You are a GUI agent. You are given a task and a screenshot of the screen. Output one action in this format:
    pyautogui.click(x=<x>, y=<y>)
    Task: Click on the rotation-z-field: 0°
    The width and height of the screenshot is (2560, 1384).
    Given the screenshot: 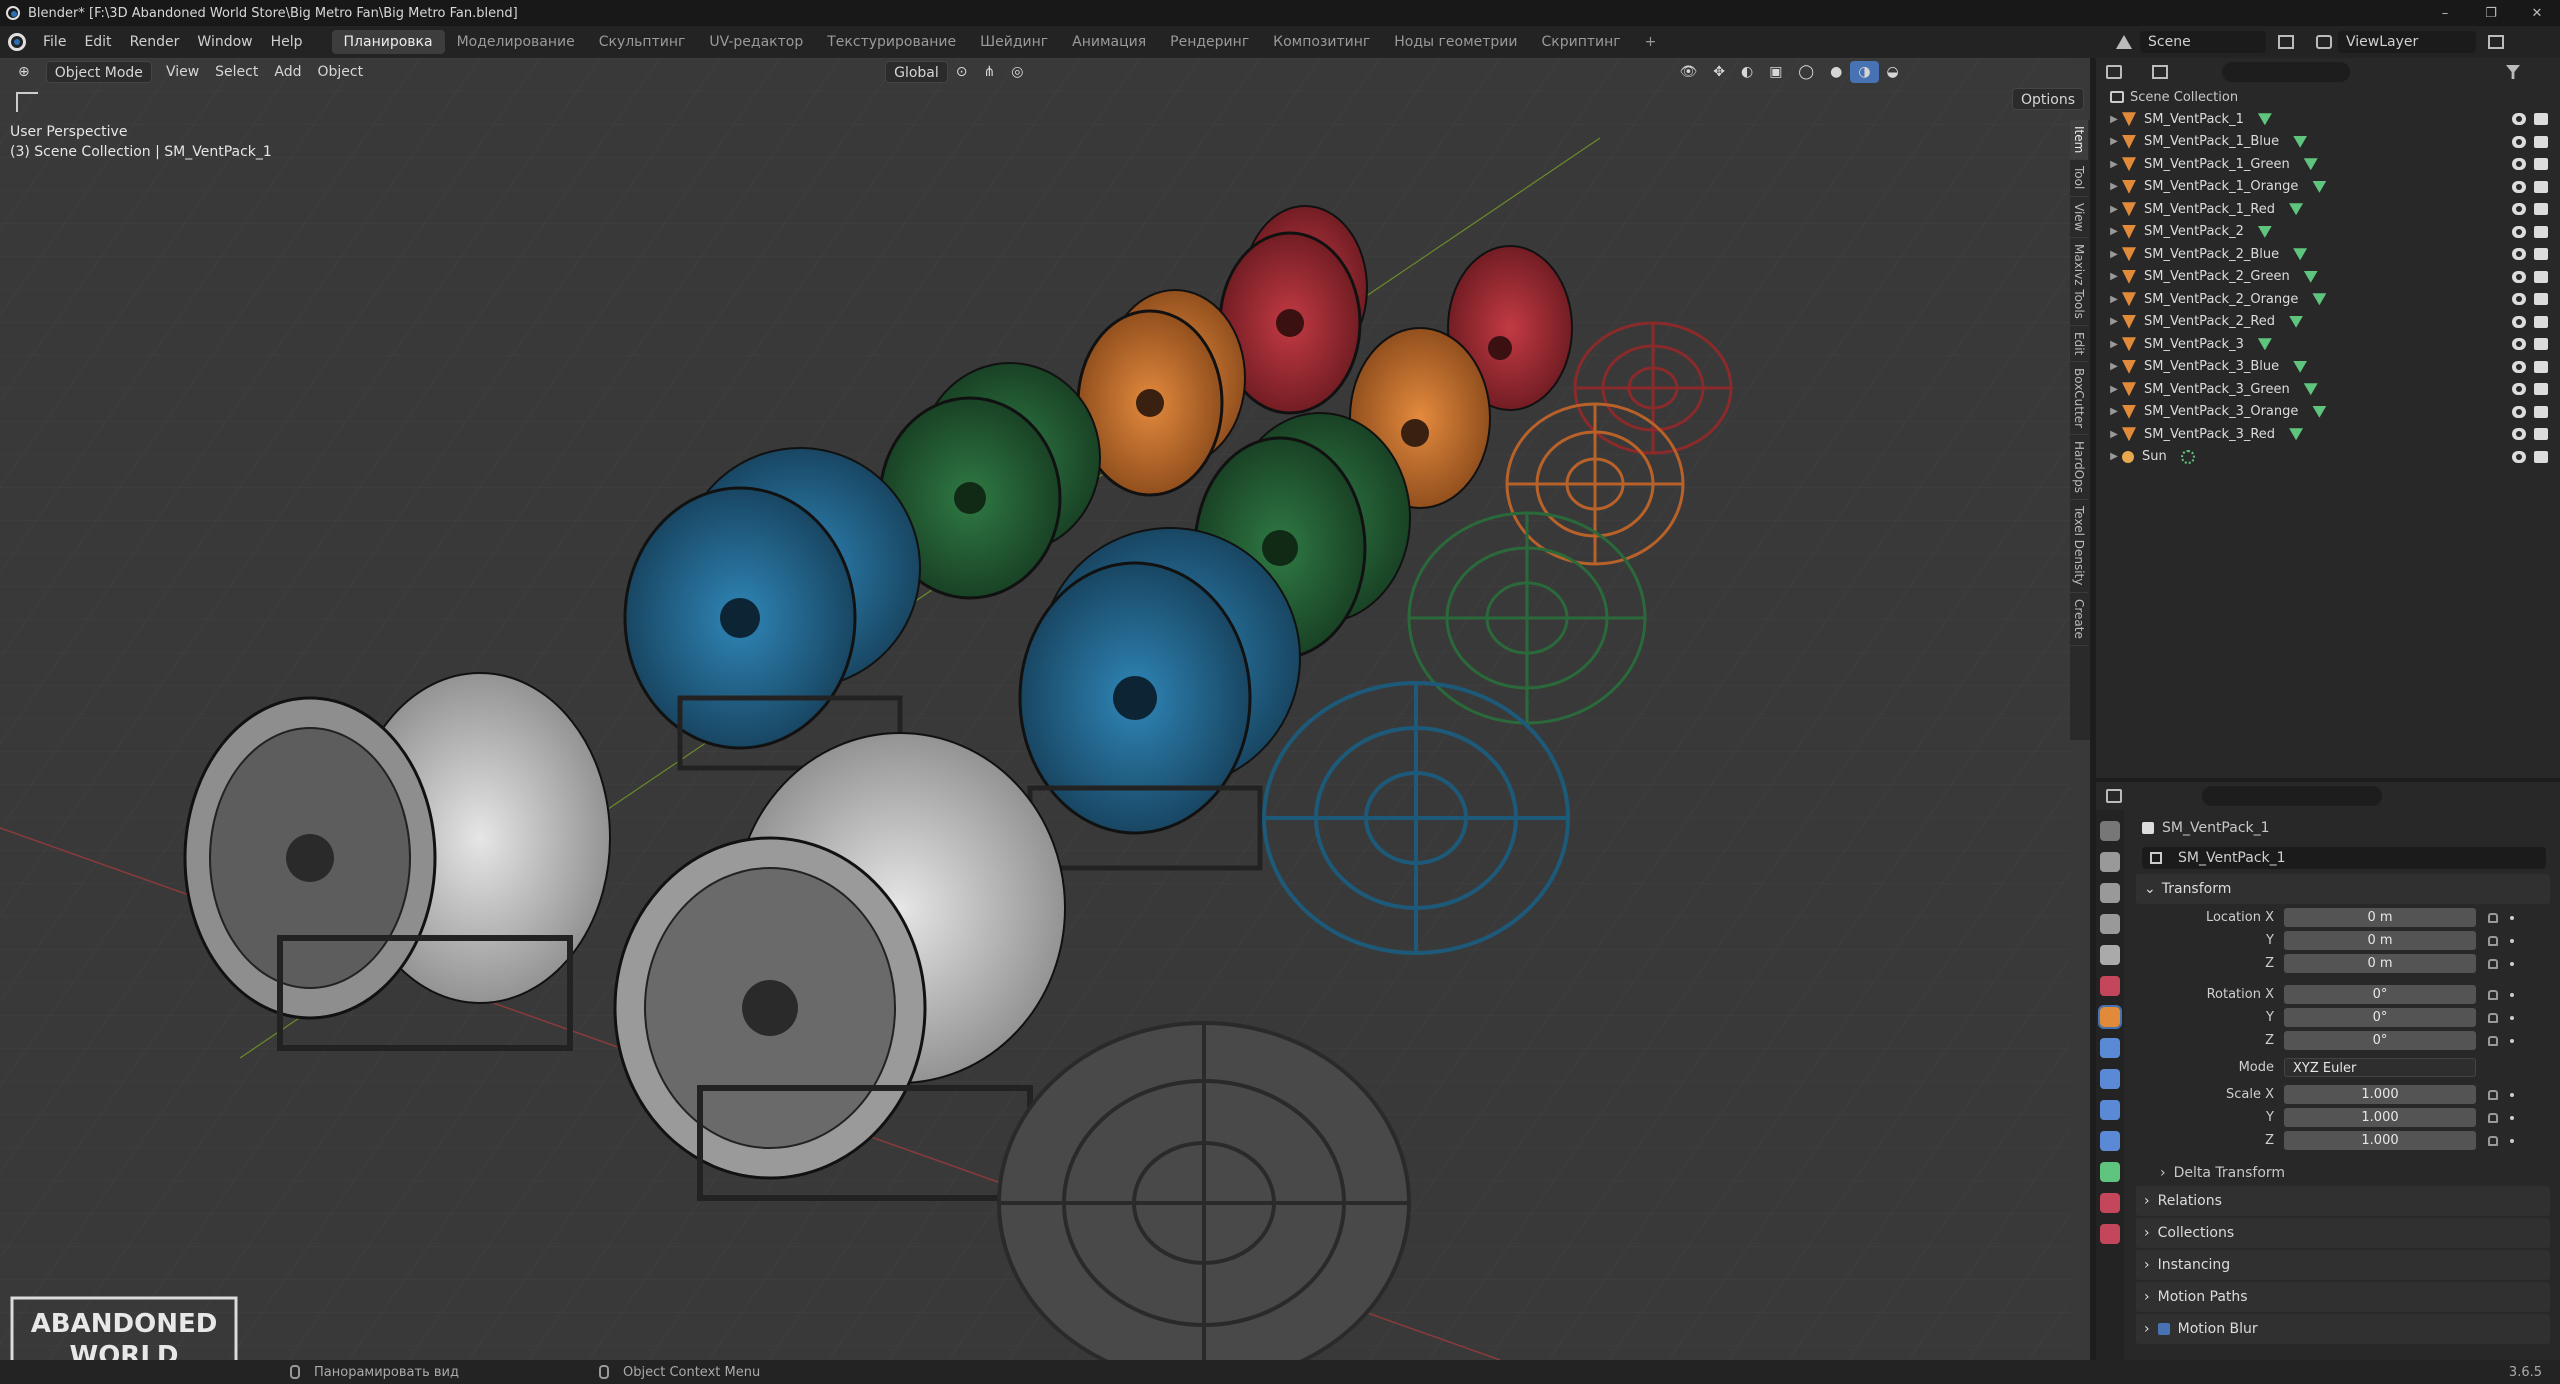 What is the action you would take?
    pyautogui.click(x=2380, y=1040)
    